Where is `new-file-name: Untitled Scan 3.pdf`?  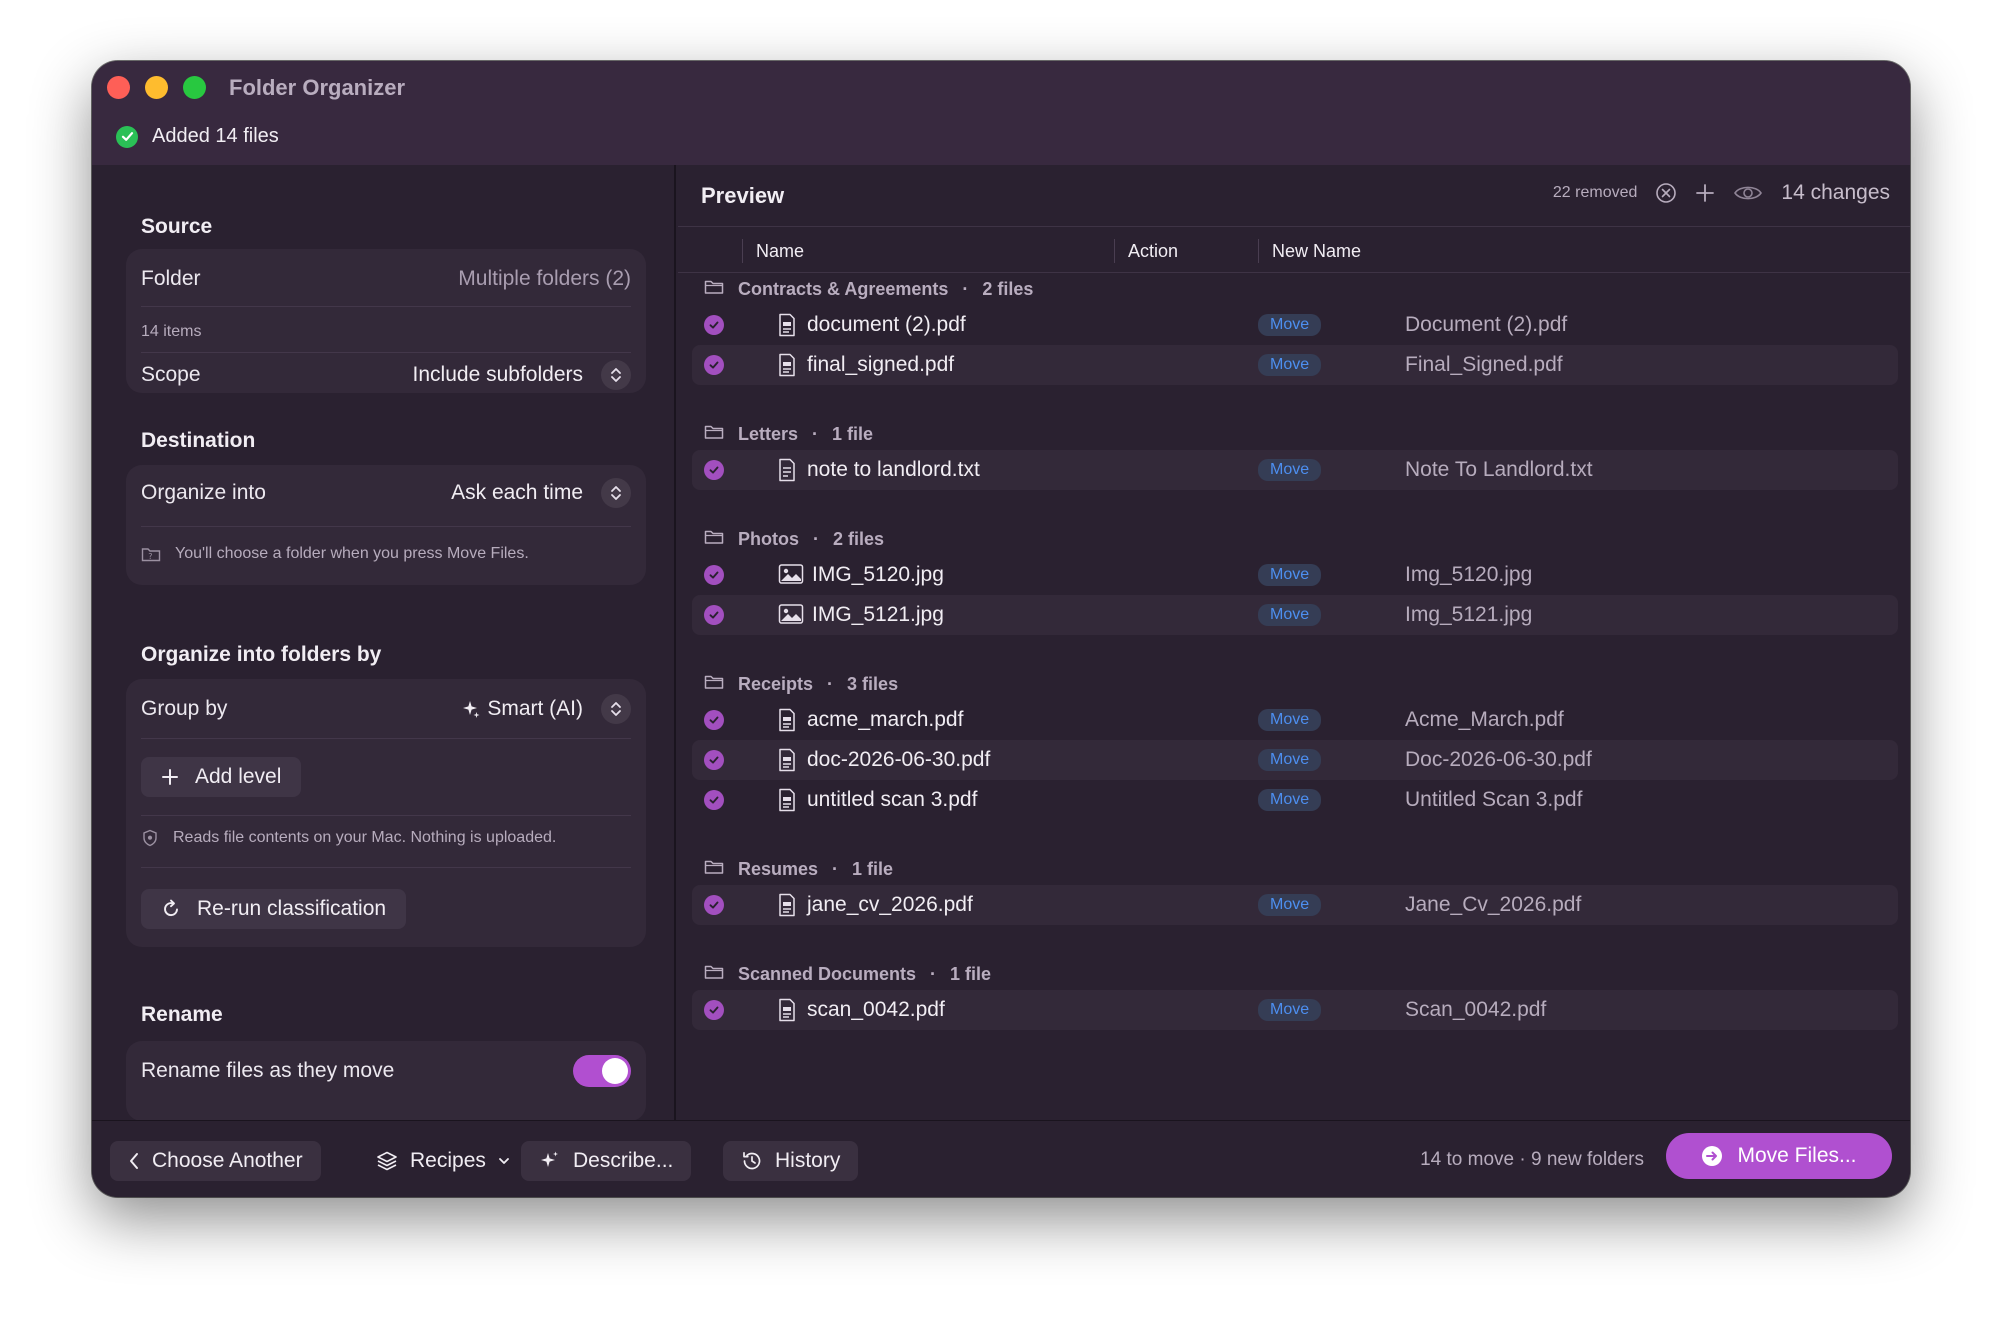 new-file-name: Untitled Scan 3.pdf is located at coordinates (1494, 799).